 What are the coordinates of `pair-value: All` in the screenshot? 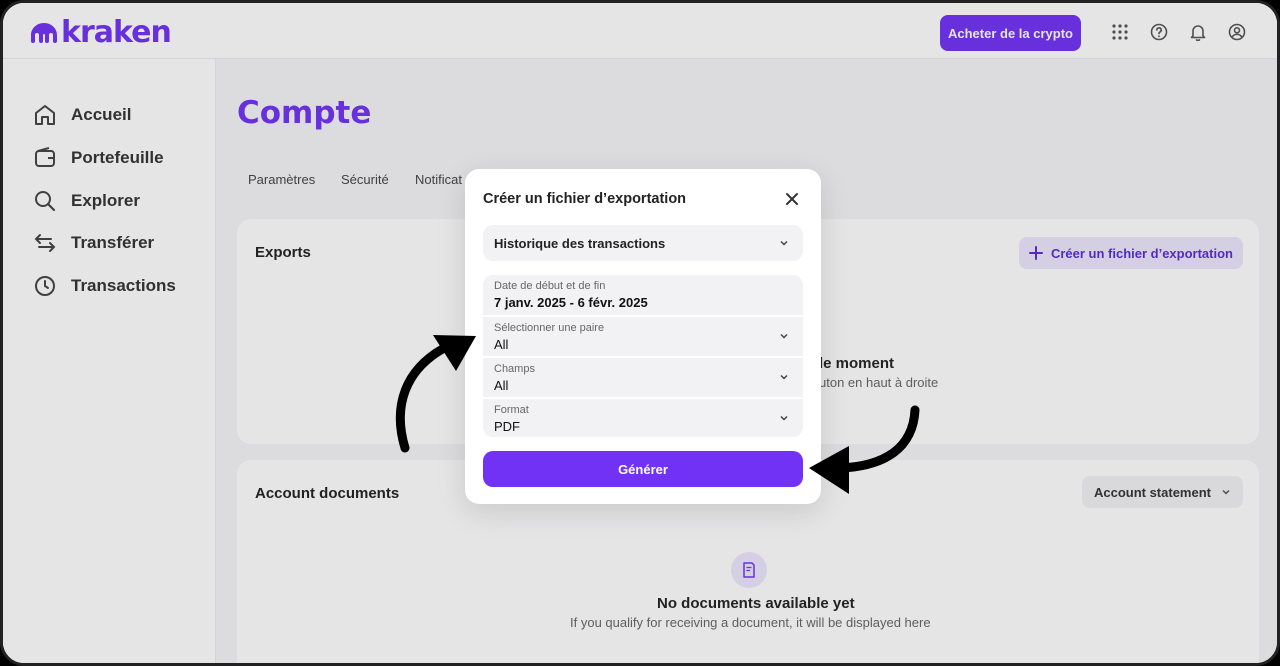 It's located at (501, 344).